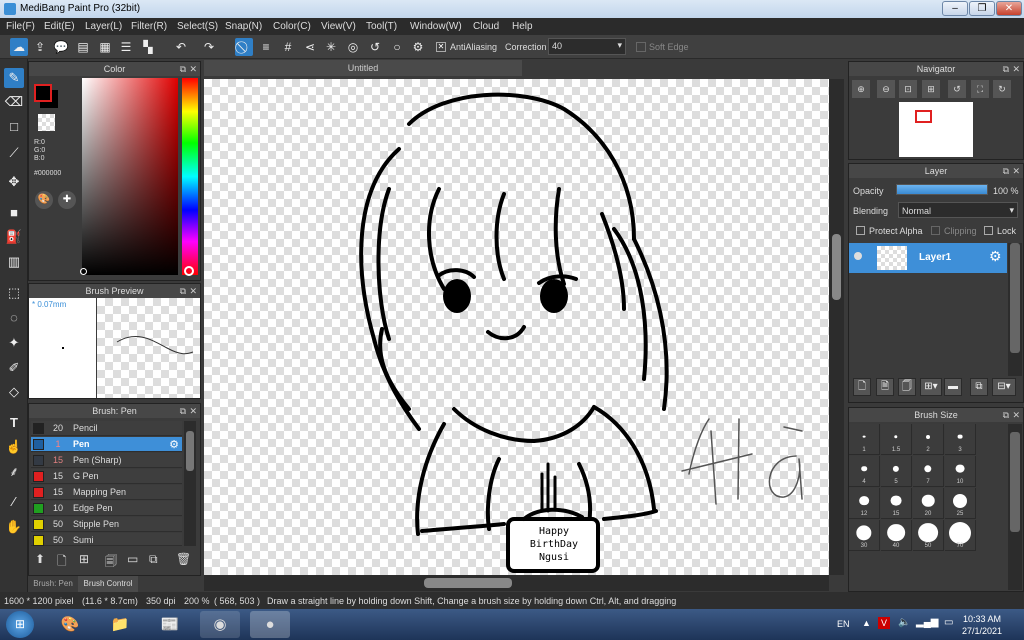 This screenshot has width=1024, height=640. I want to click on dropper-tool-icon: ⸙, so click(14, 472).